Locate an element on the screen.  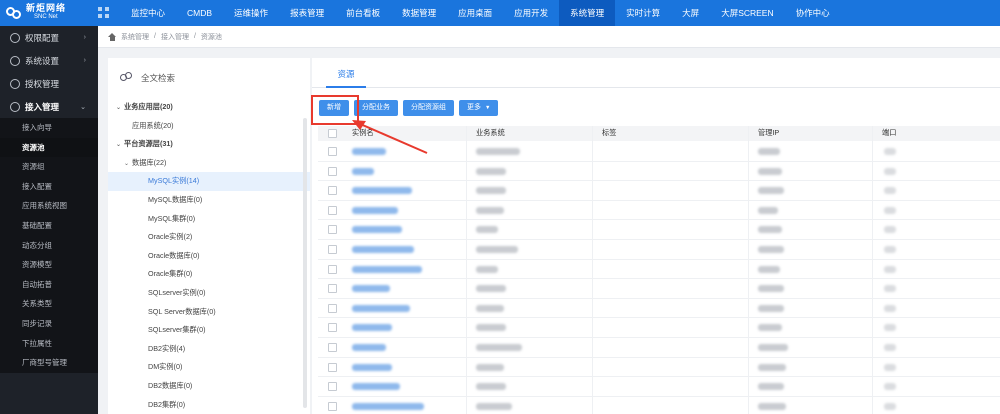
tree-node: MySQL实例(14) is located at coordinates (209, 181).